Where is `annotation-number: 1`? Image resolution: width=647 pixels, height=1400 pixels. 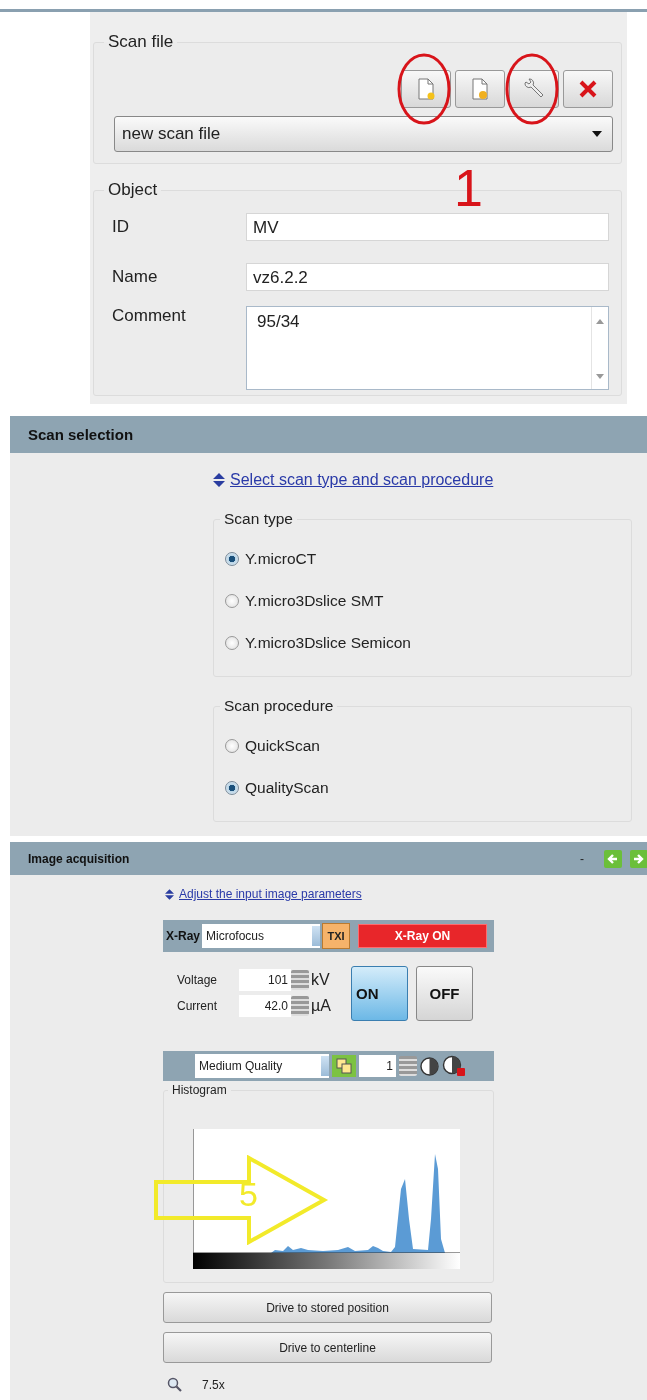 annotation-number: 1 is located at coordinates (468, 188).